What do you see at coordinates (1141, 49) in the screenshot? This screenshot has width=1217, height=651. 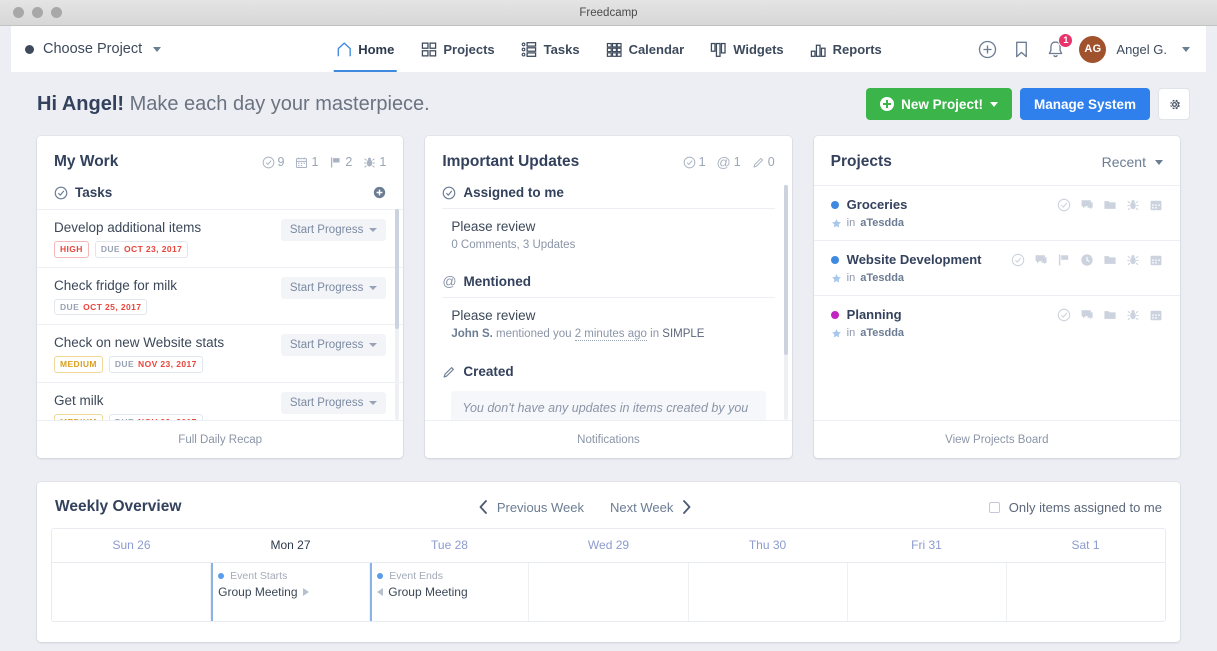 I see `user-name-label: Angel G.` at bounding box center [1141, 49].